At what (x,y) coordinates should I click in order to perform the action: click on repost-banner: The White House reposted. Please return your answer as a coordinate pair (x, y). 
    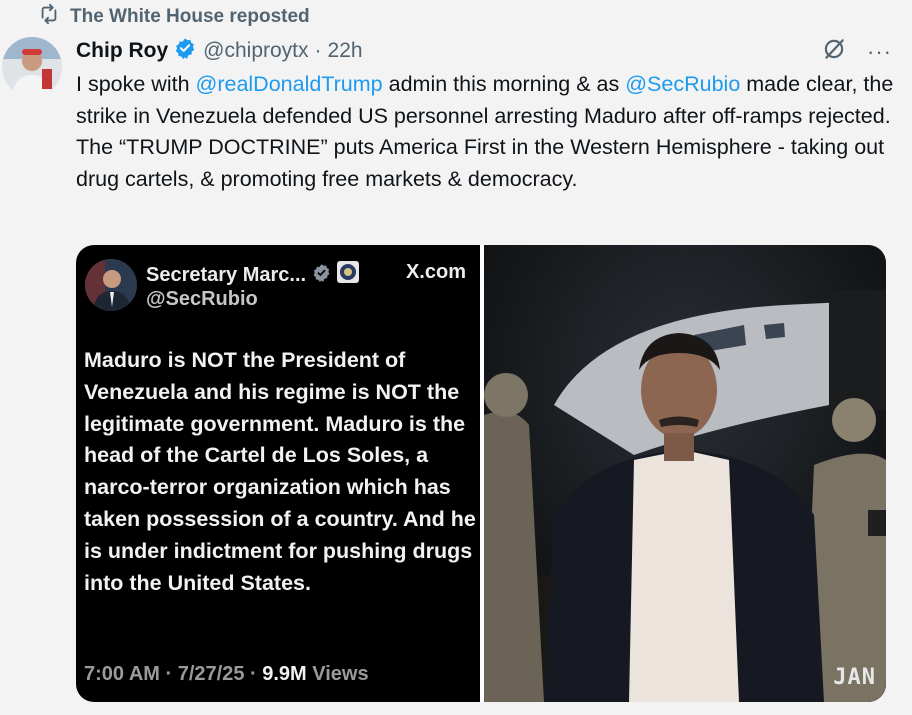
    Looking at the image, I should click on (174, 17).